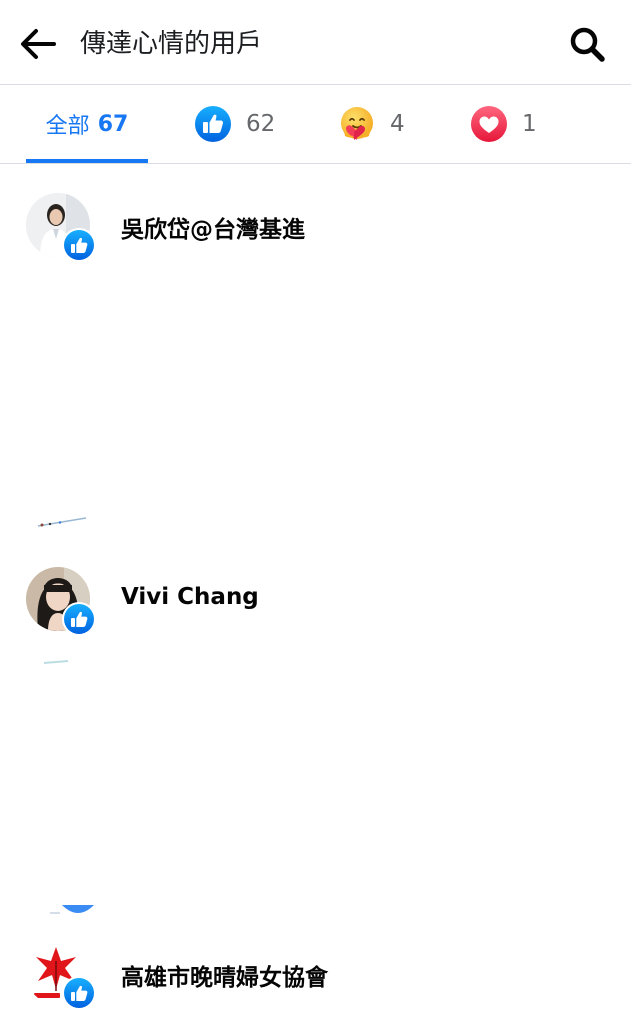 Image resolution: width=631 pixels, height=1024 pixels. I want to click on list-item: 吳欣岱@台灣基進, so click(315, 233).